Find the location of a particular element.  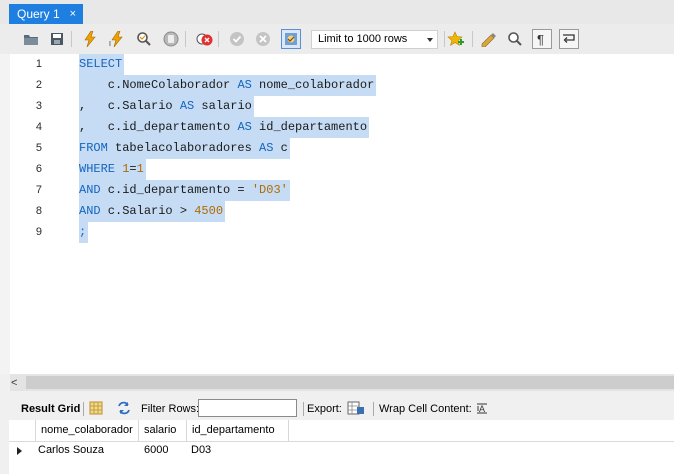

cell-salario: 6000 is located at coordinates (154, 450).